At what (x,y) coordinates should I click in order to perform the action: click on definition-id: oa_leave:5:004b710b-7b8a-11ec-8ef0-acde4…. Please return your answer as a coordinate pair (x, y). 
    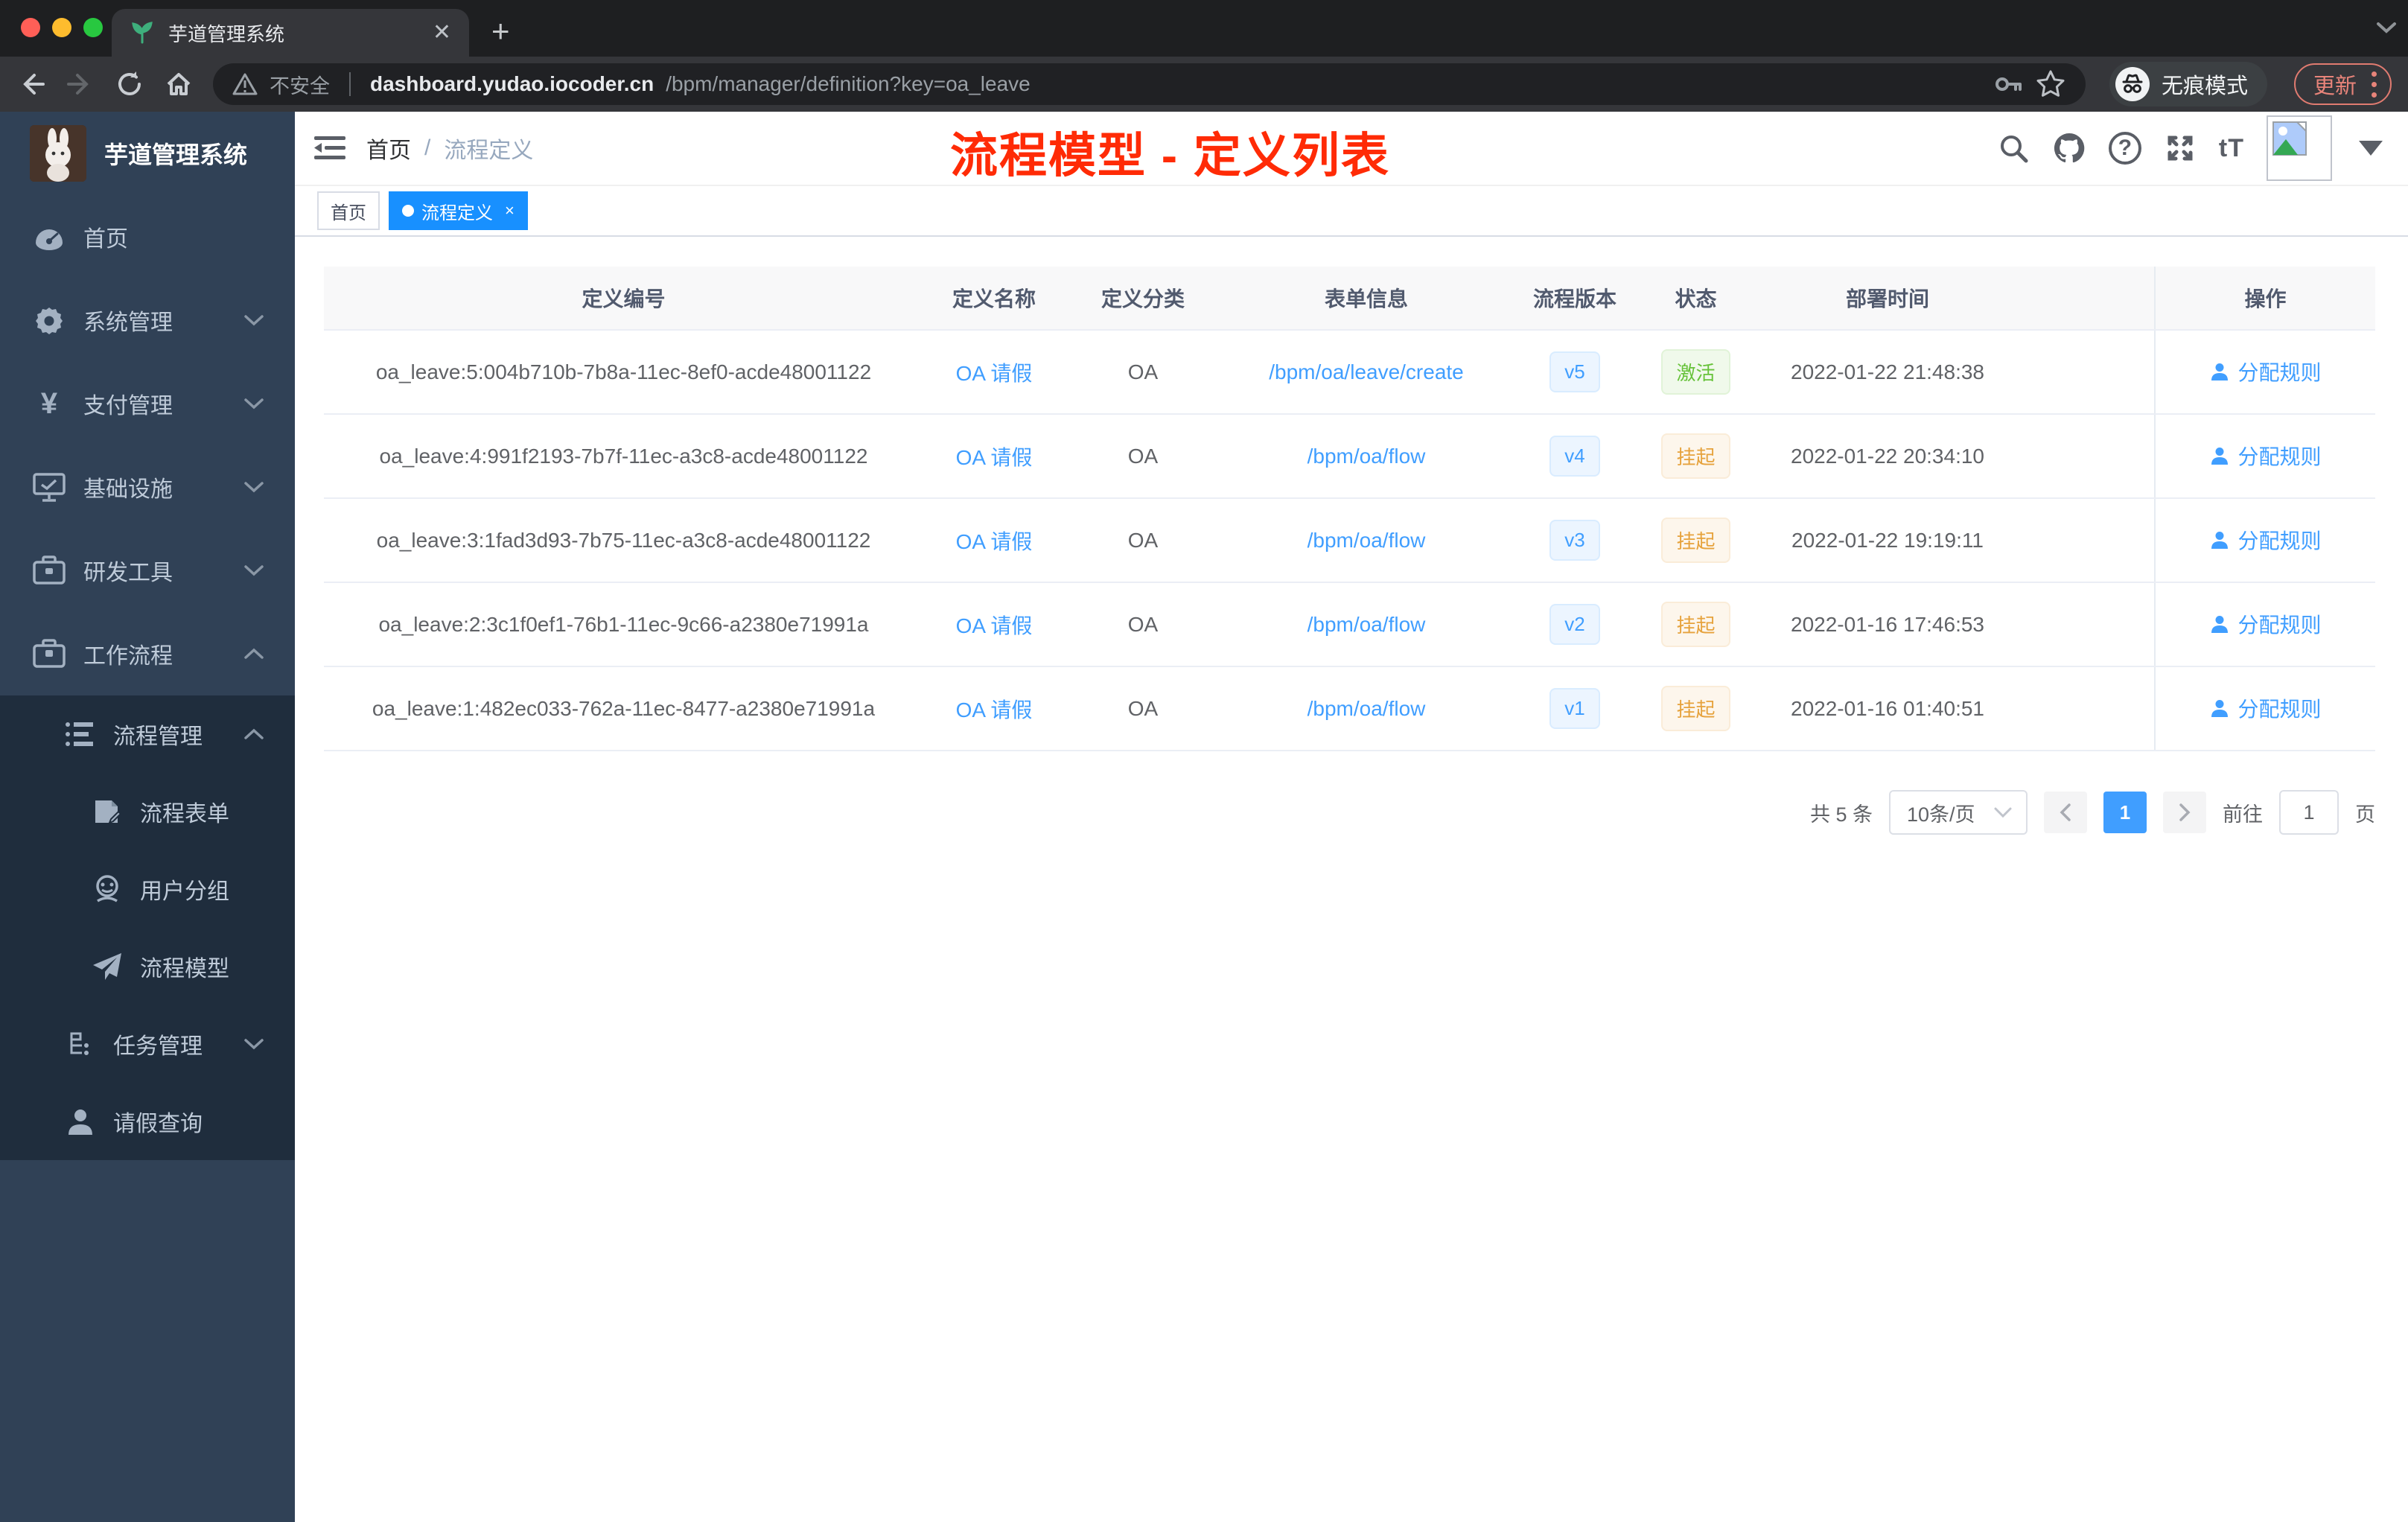
    Looking at the image, I should click on (623, 372).